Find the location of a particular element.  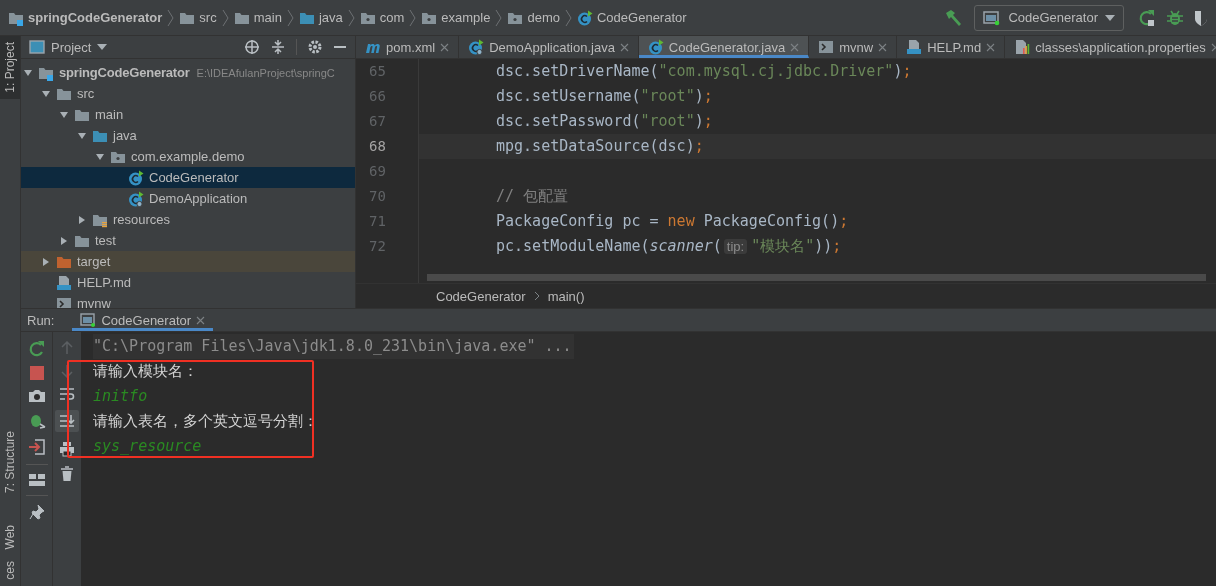

tree-item: main is located at coordinates (188, 114).